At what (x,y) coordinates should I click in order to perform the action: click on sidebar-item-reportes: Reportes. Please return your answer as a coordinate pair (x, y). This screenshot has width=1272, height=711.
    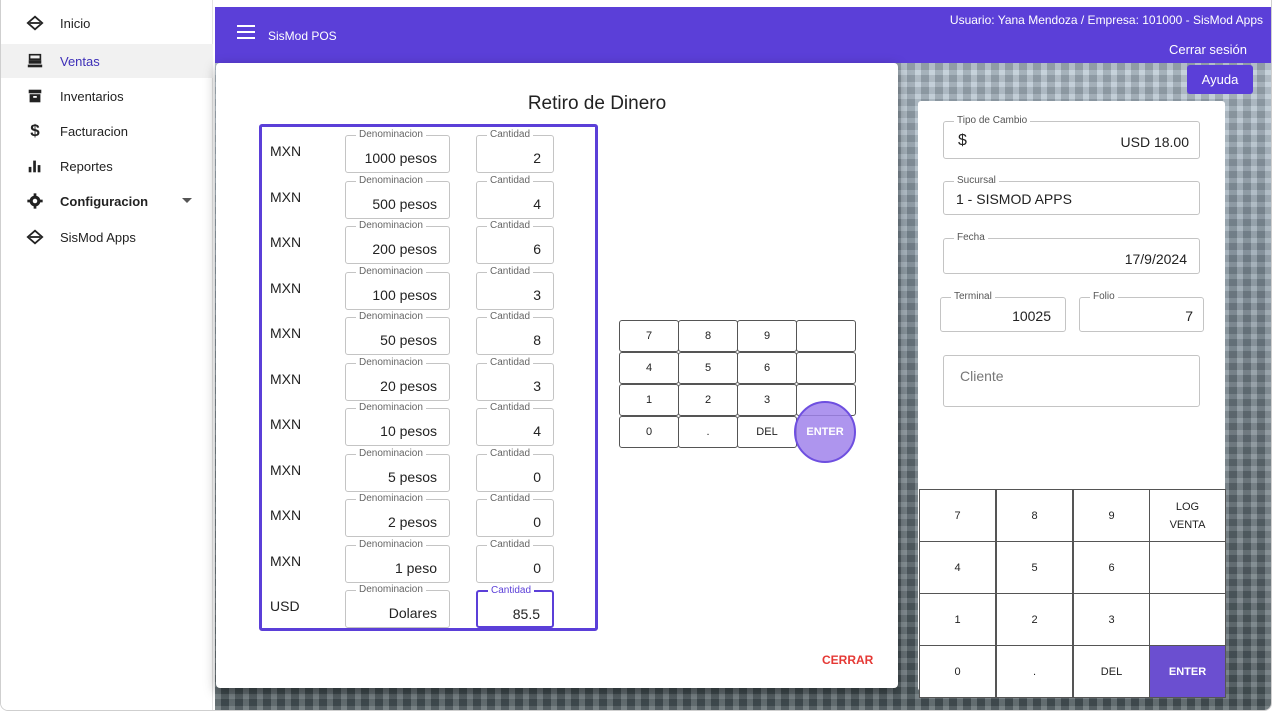
    Looking at the image, I should click on (108, 166).